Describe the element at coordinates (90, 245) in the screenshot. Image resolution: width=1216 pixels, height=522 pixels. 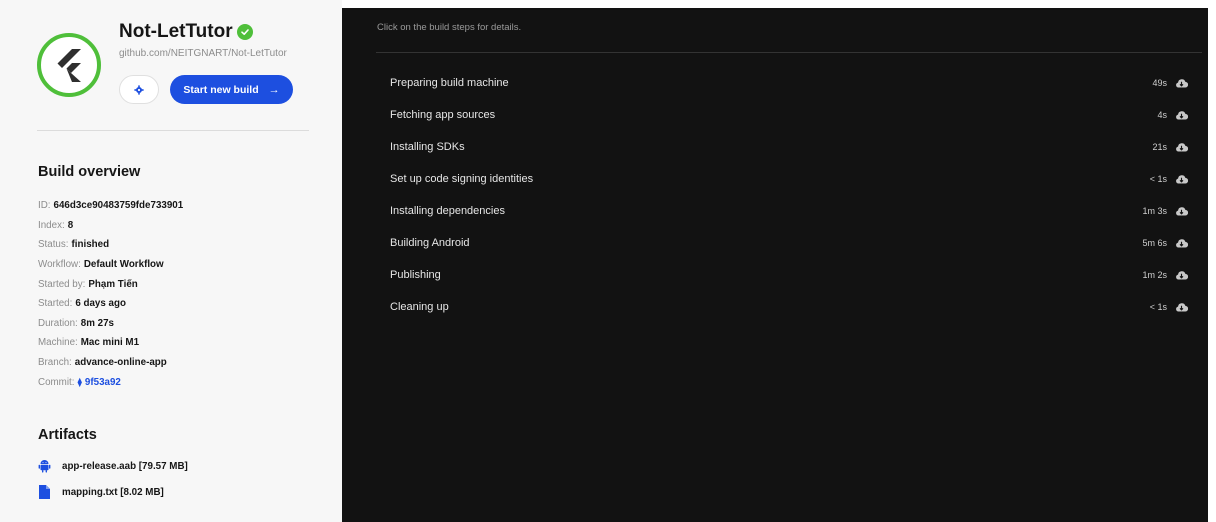
I see `overview-value: finished` at that location.